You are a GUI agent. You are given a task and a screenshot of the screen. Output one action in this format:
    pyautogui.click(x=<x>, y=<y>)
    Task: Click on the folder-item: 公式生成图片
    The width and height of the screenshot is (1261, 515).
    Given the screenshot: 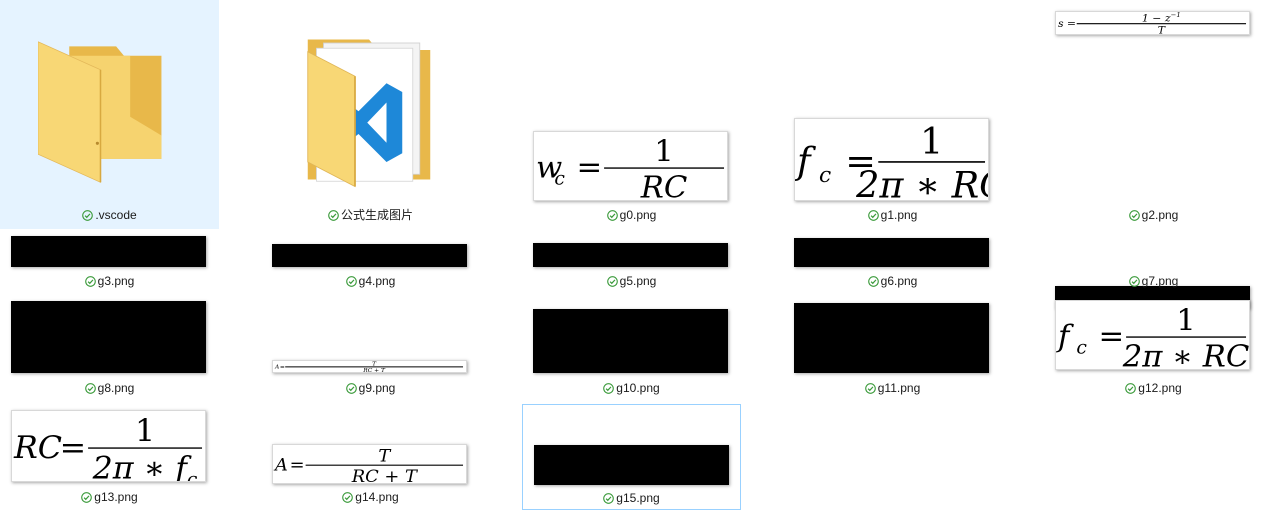 What is the action you would take?
    pyautogui.click(x=370, y=114)
    